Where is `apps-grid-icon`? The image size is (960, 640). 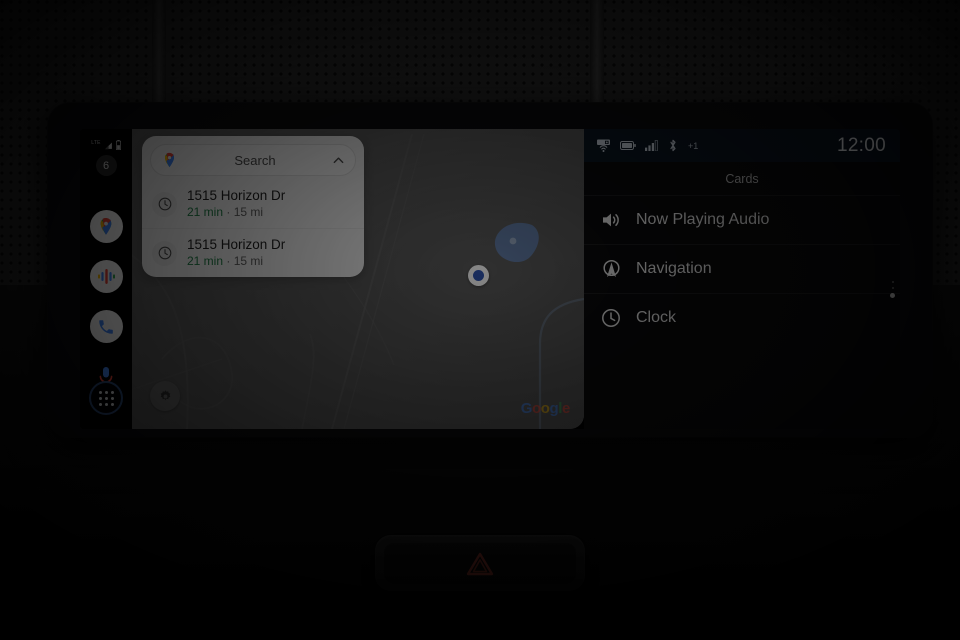 apps-grid-icon is located at coordinates (106, 398).